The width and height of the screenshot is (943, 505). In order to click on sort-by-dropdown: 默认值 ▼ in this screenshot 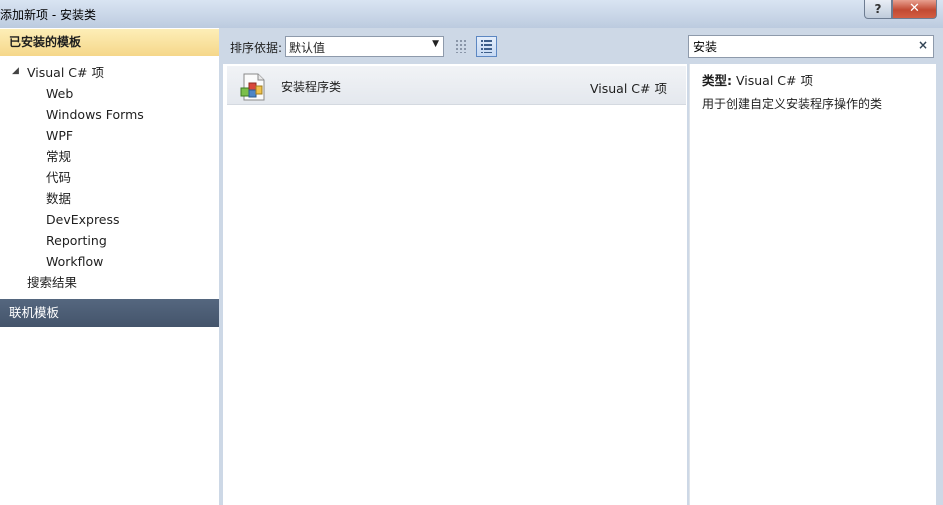, I will do `click(364, 46)`.